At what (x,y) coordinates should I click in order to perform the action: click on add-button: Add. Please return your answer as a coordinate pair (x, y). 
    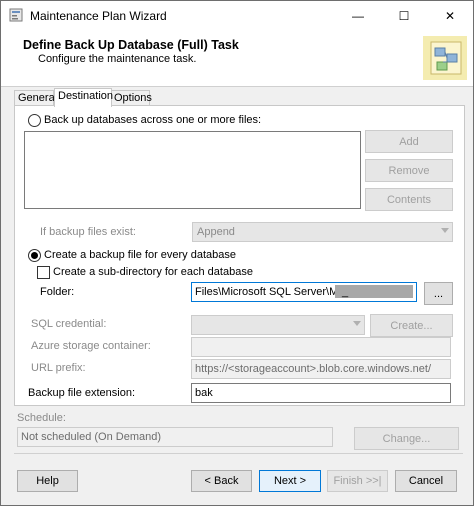
    Looking at the image, I should click on (409, 141).